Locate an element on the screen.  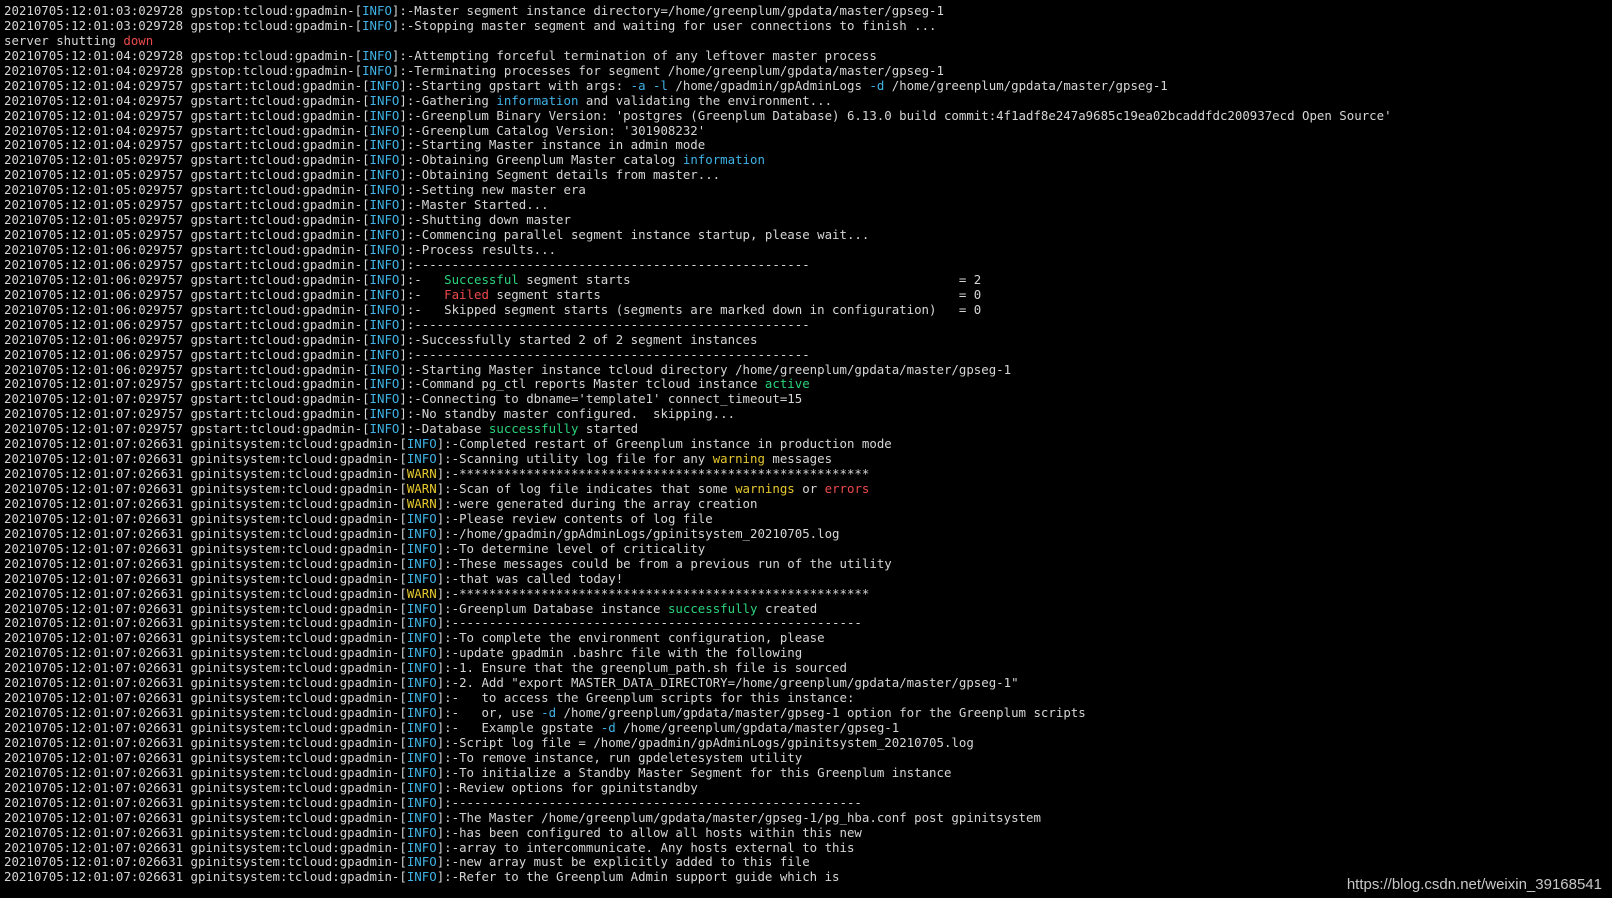
log-text: ]:-Gathering is located at coordinates (448, 100).